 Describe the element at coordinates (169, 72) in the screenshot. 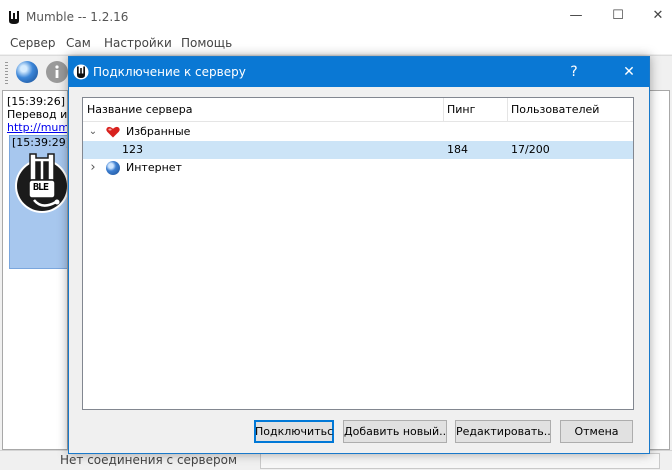

I see `dialog-title: Подключение к серверу` at that location.